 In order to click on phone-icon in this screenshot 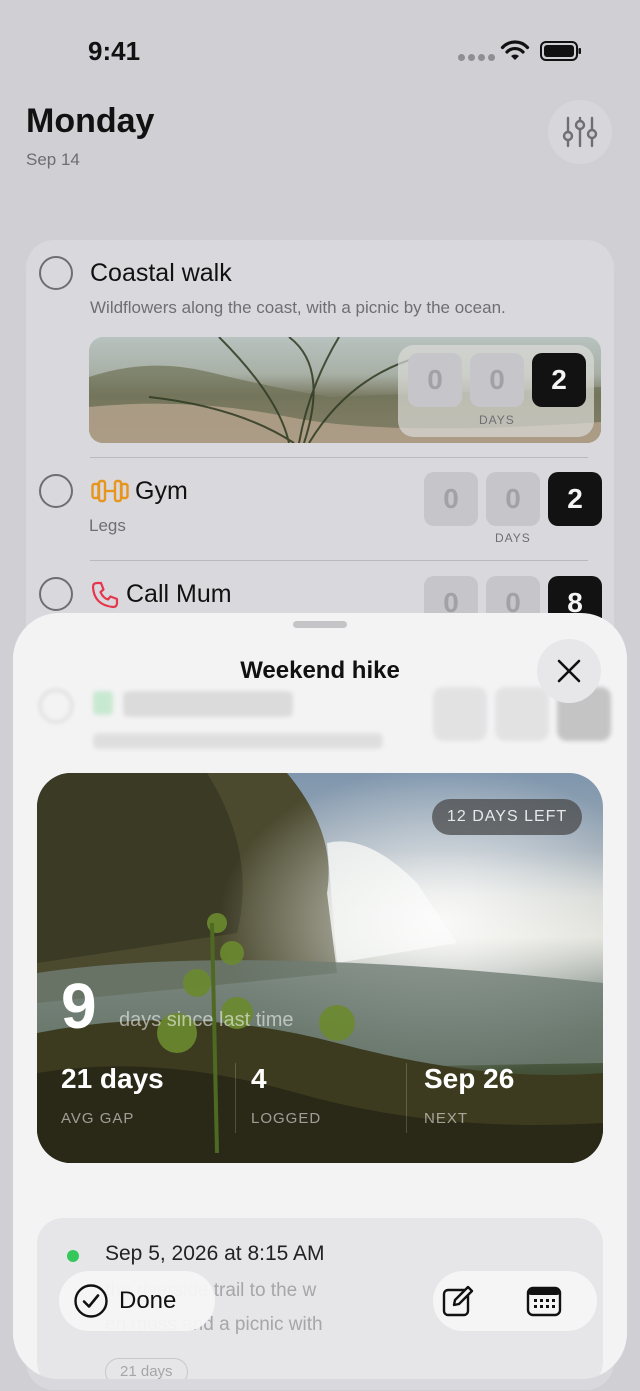, I will do `click(105, 595)`.